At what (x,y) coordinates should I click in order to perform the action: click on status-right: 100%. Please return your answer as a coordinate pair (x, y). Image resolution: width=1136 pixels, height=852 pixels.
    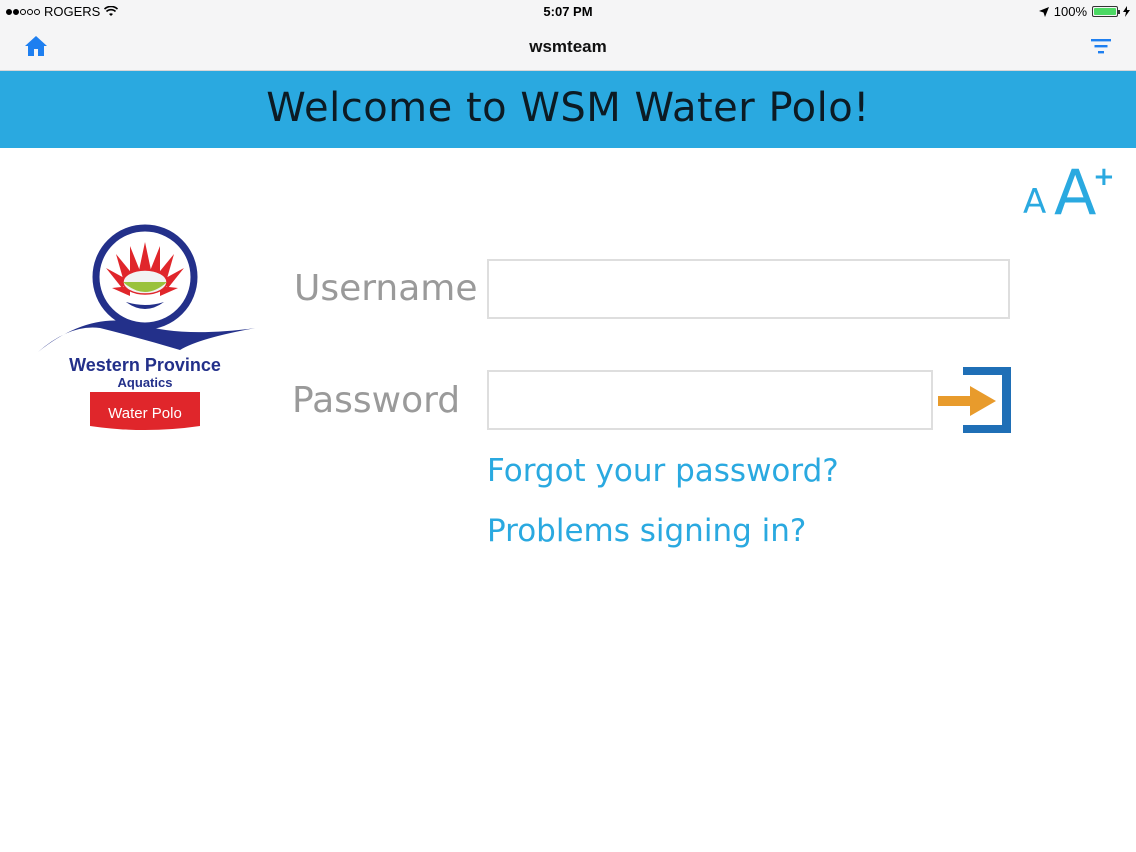
    Looking at the image, I should click on (1084, 11).